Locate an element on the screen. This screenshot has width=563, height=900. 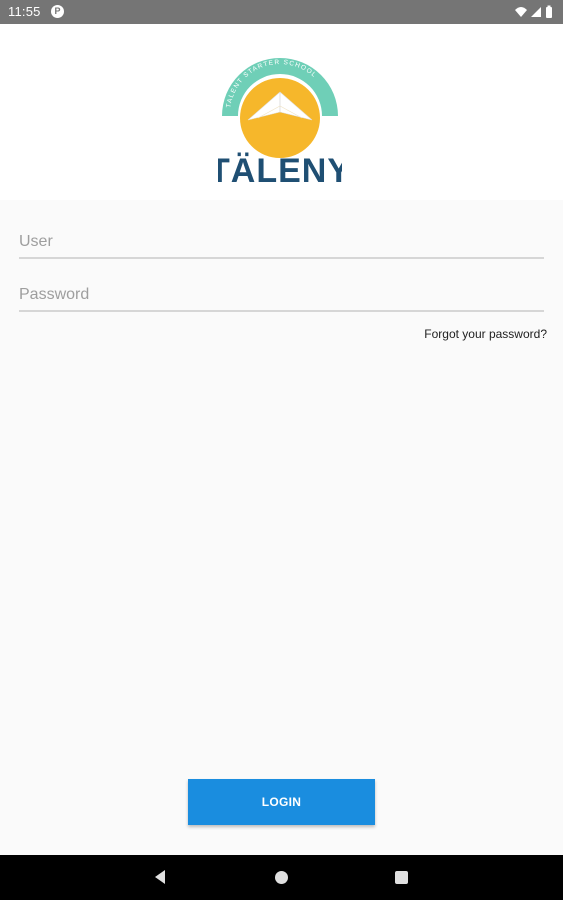
battery-icon is located at coordinates (549, 11).